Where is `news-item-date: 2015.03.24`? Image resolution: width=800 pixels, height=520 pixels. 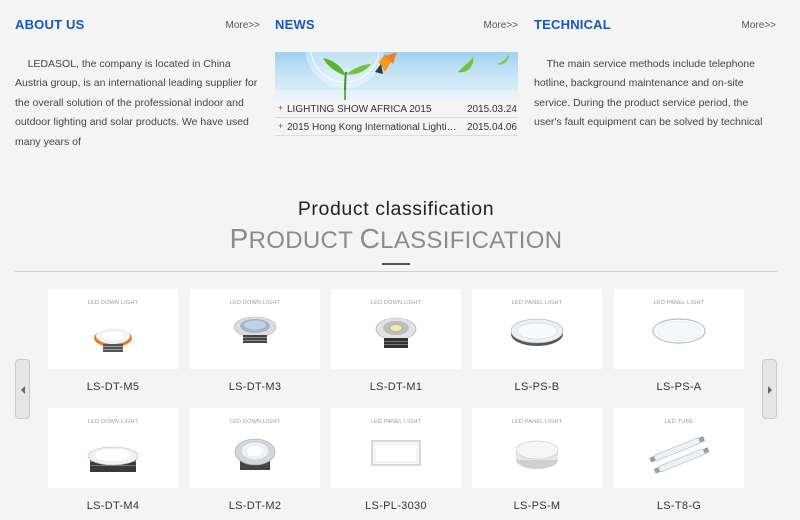
news-item-date: 2015.03.24 is located at coordinates (491, 109).